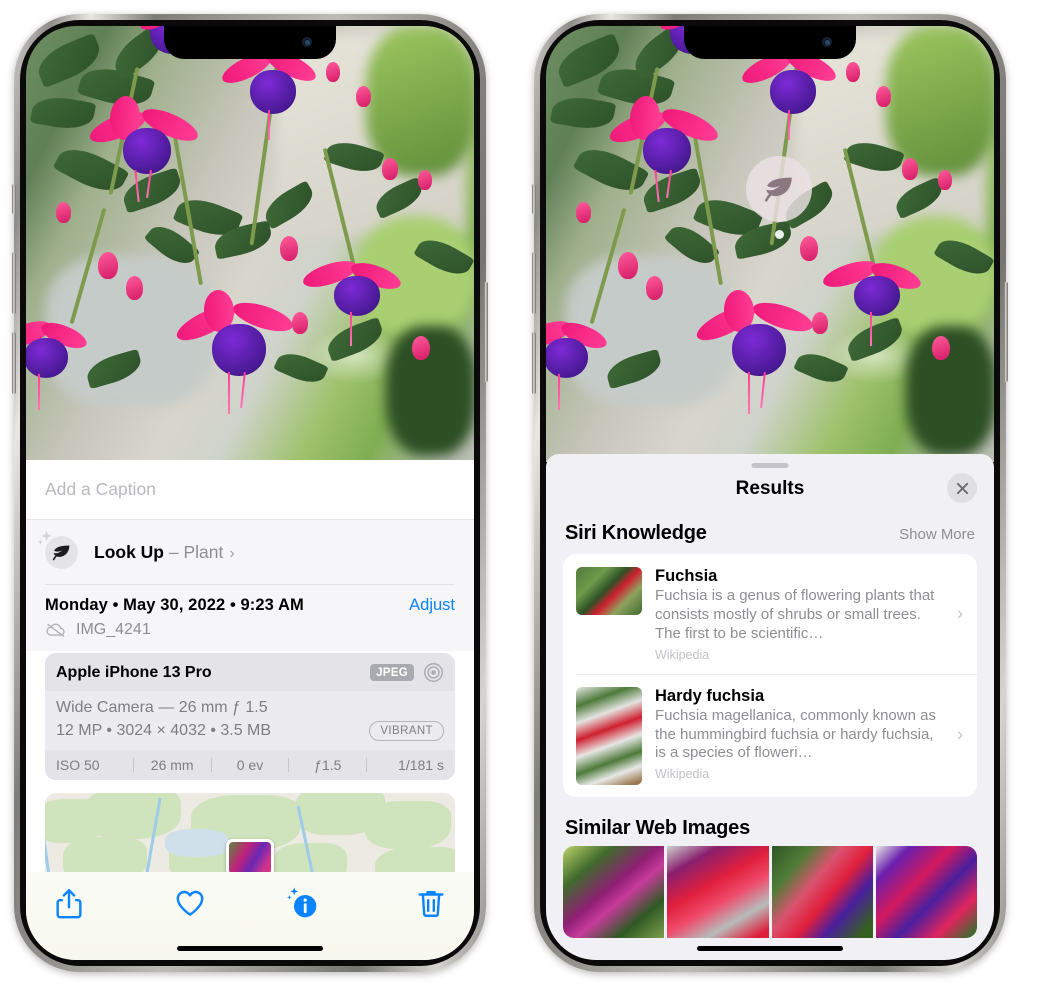 The width and height of the screenshot is (1055, 985). What do you see at coordinates (250, 672) in the screenshot?
I see `camera-card-header: Apple iPhone 13 Pro JPEG` at bounding box center [250, 672].